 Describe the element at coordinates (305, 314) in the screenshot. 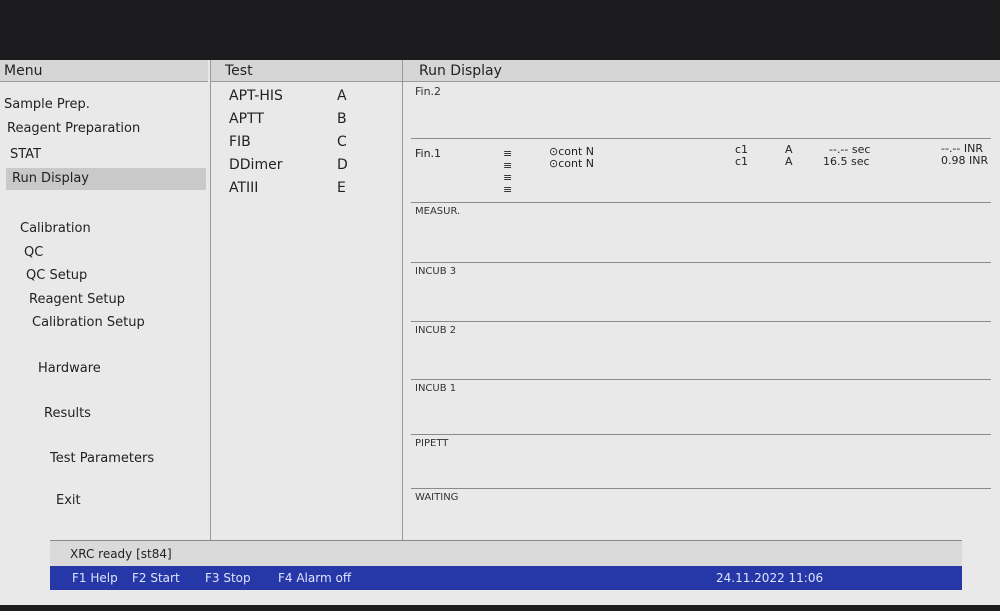

I see `test-panel: APT-HIS A APTT B FIB C DDimer D ATIII E` at that location.